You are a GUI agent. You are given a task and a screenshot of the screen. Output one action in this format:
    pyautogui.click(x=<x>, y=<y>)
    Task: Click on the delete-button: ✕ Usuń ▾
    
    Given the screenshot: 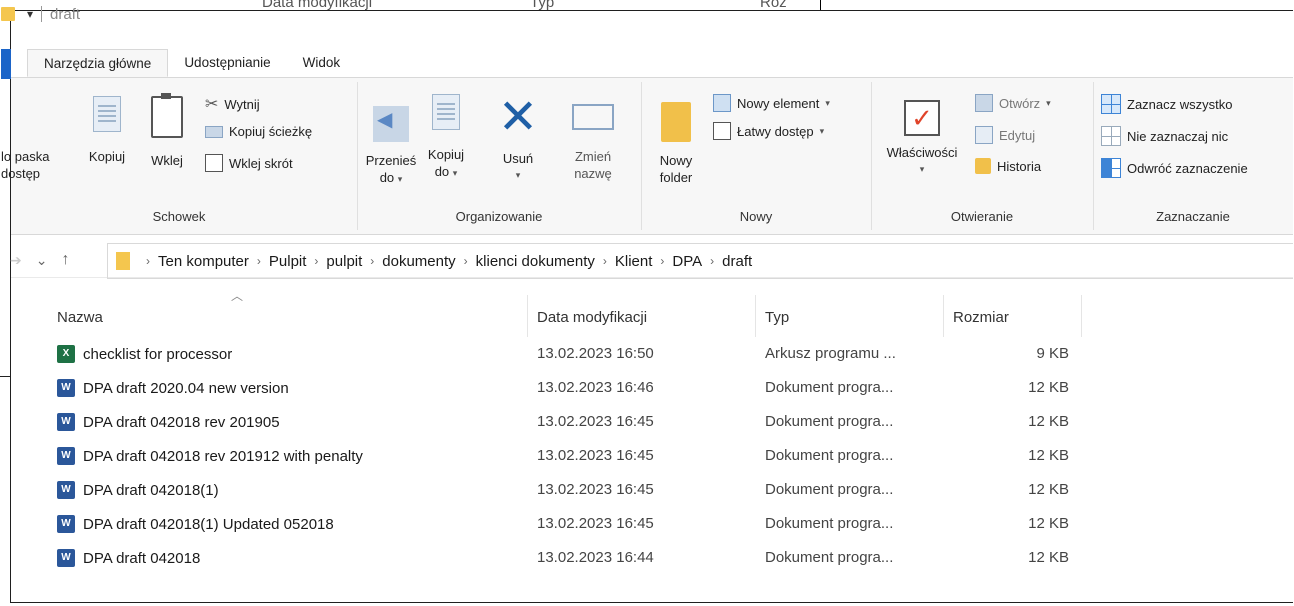 What is the action you would take?
    pyautogui.click(x=518, y=139)
    